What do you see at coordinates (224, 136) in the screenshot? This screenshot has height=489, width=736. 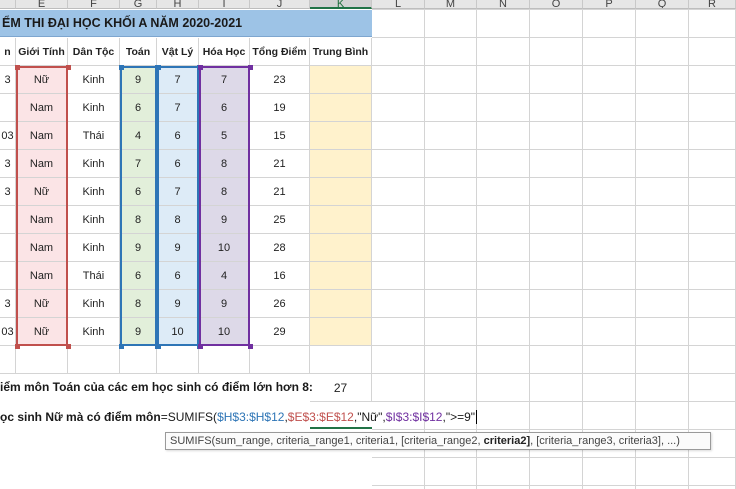 I see `cell-chem: 5` at bounding box center [224, 136].